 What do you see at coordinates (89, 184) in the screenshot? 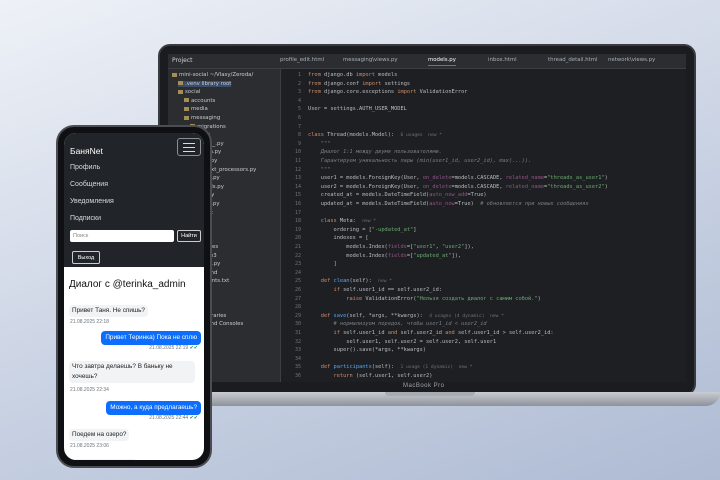
I see `nav-messages: Сообщения` at bounding box center [89, 184].